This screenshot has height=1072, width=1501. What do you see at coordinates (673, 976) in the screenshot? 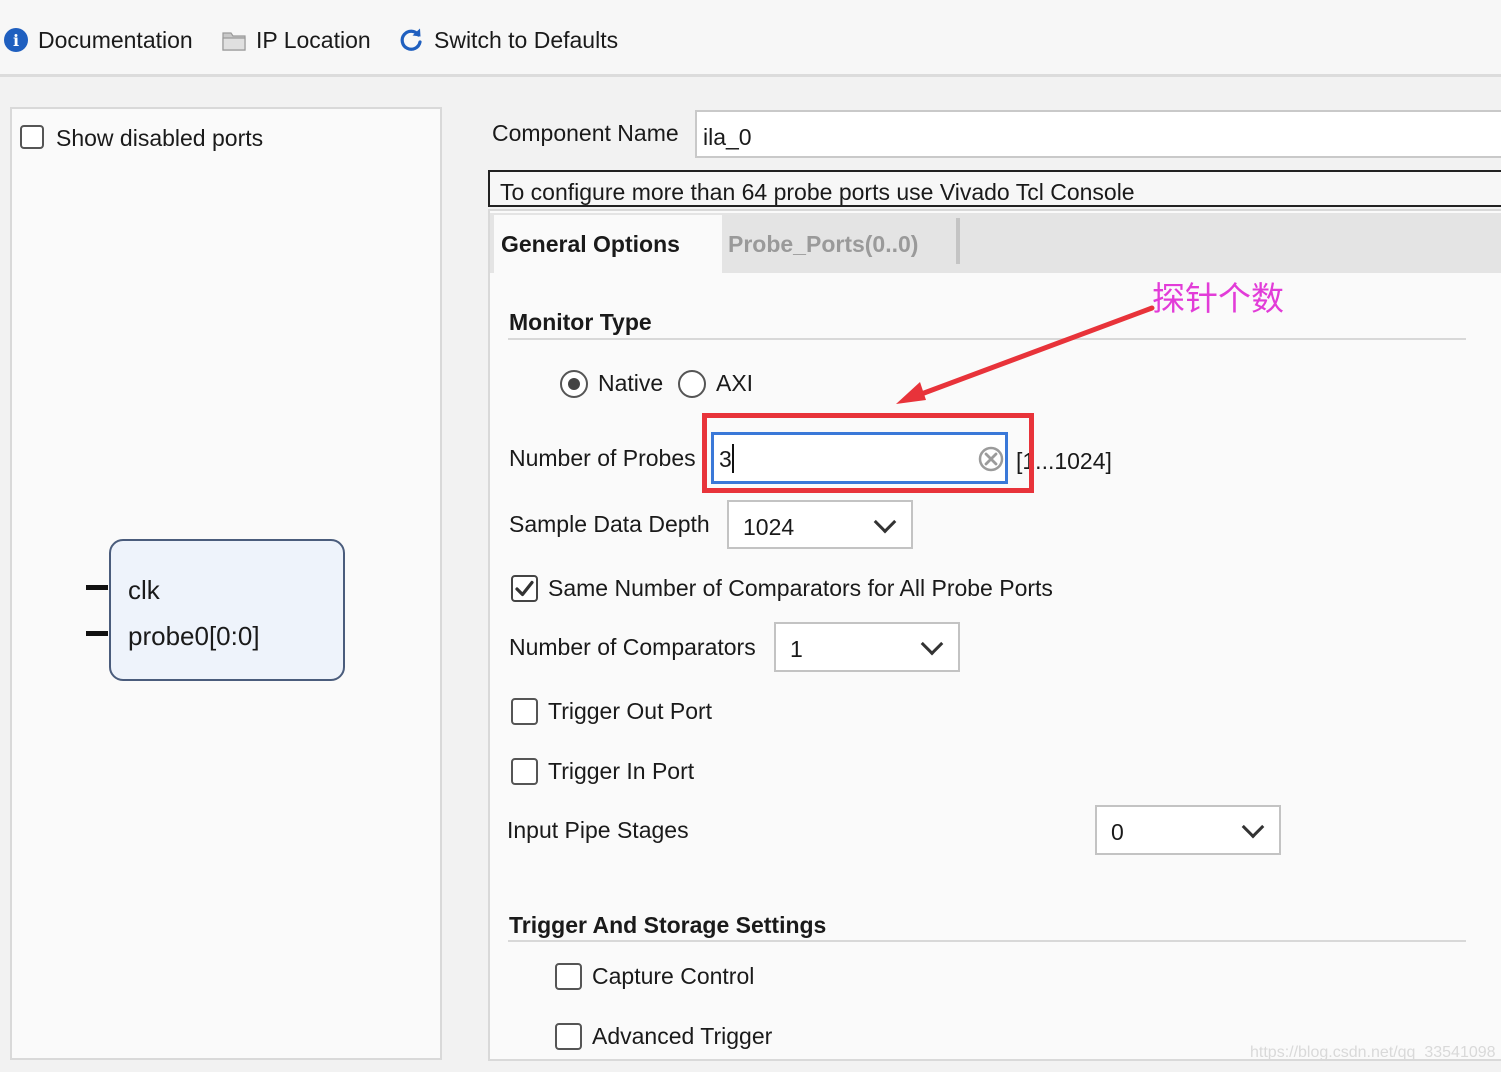
I see `capture-control-label: Capture Control` at bounding box center [673, 976].